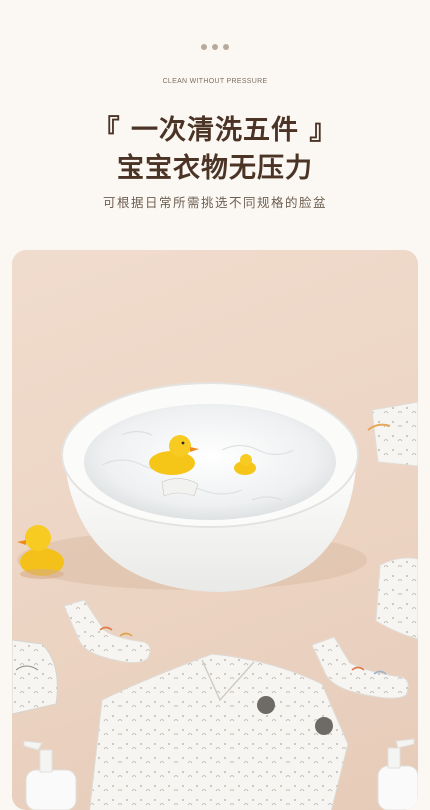  What do you see at coordinates (397, 774) in the screenshot?
I see `lotion-bottle-right` at bounding box center [397, 774].